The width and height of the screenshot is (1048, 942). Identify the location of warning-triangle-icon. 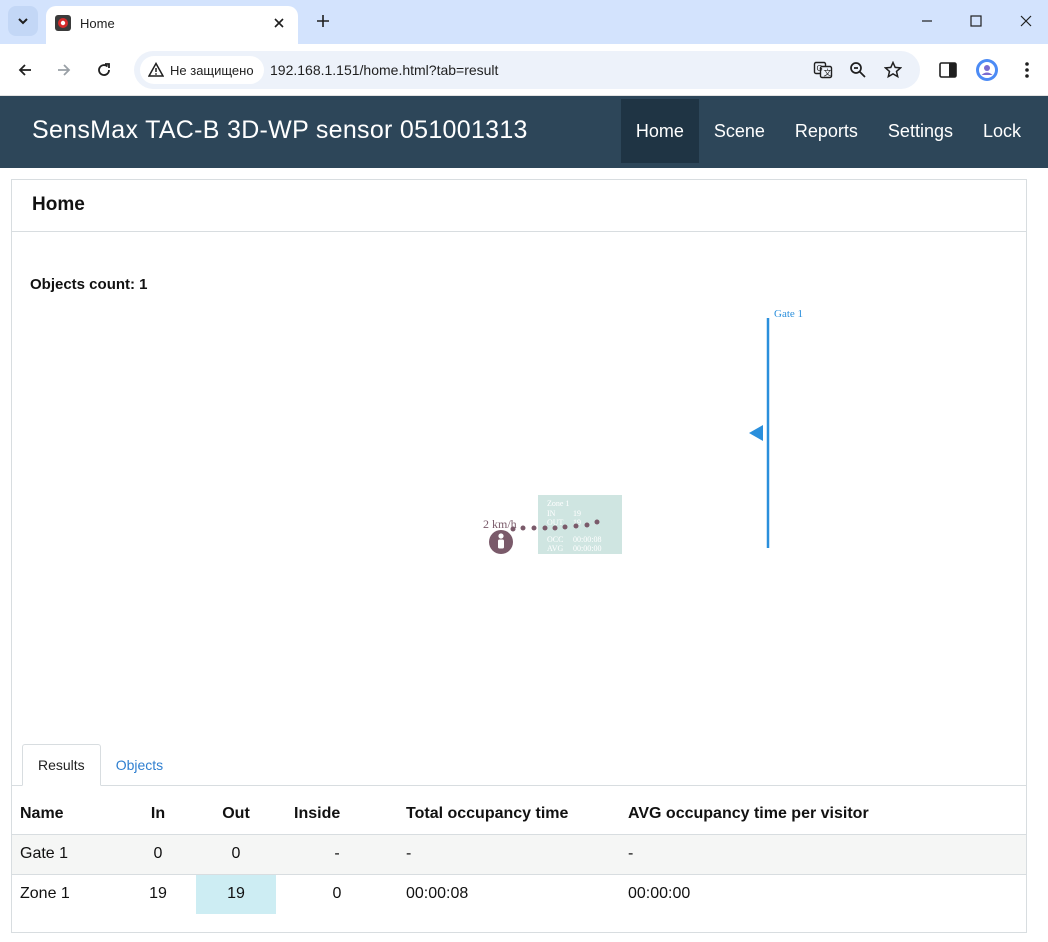
(156, 69).